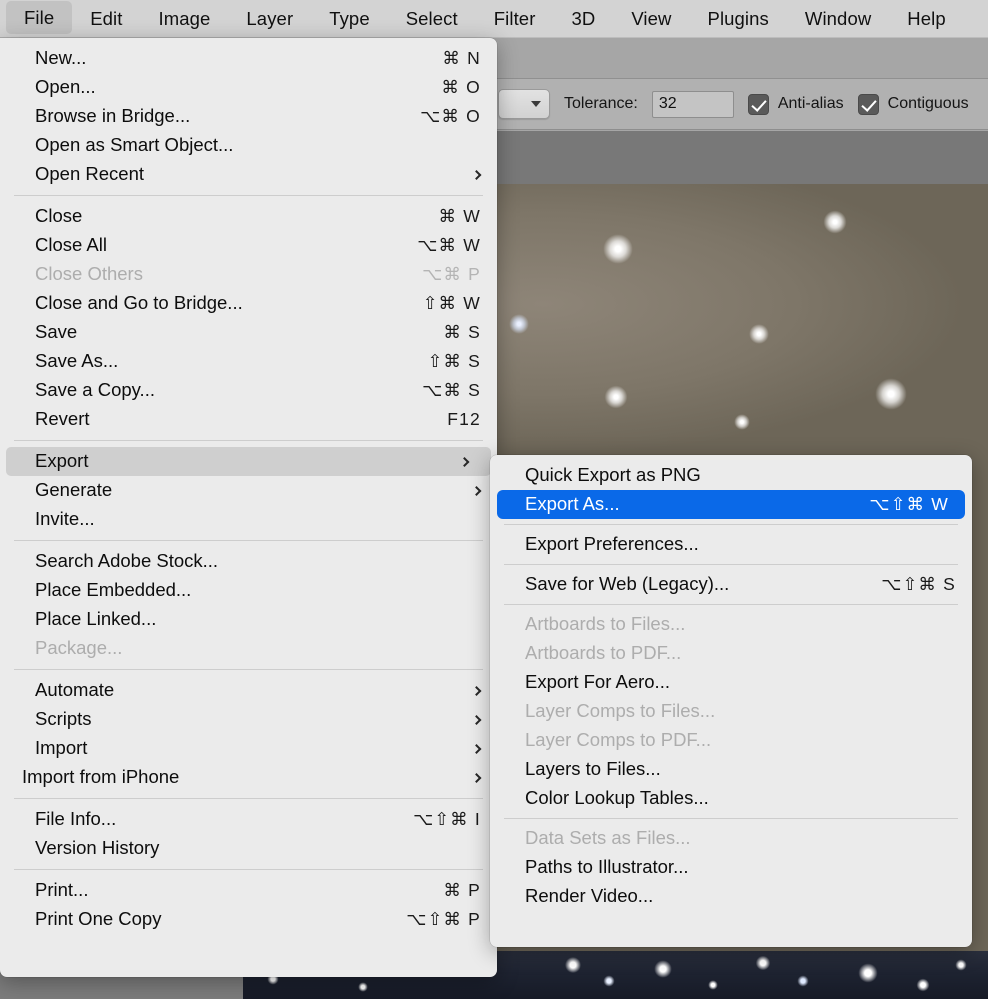 Image resolution: width=988 pixels, height=999 pixels. I want to click on menubar-item-label: Help, so click(926, 18).